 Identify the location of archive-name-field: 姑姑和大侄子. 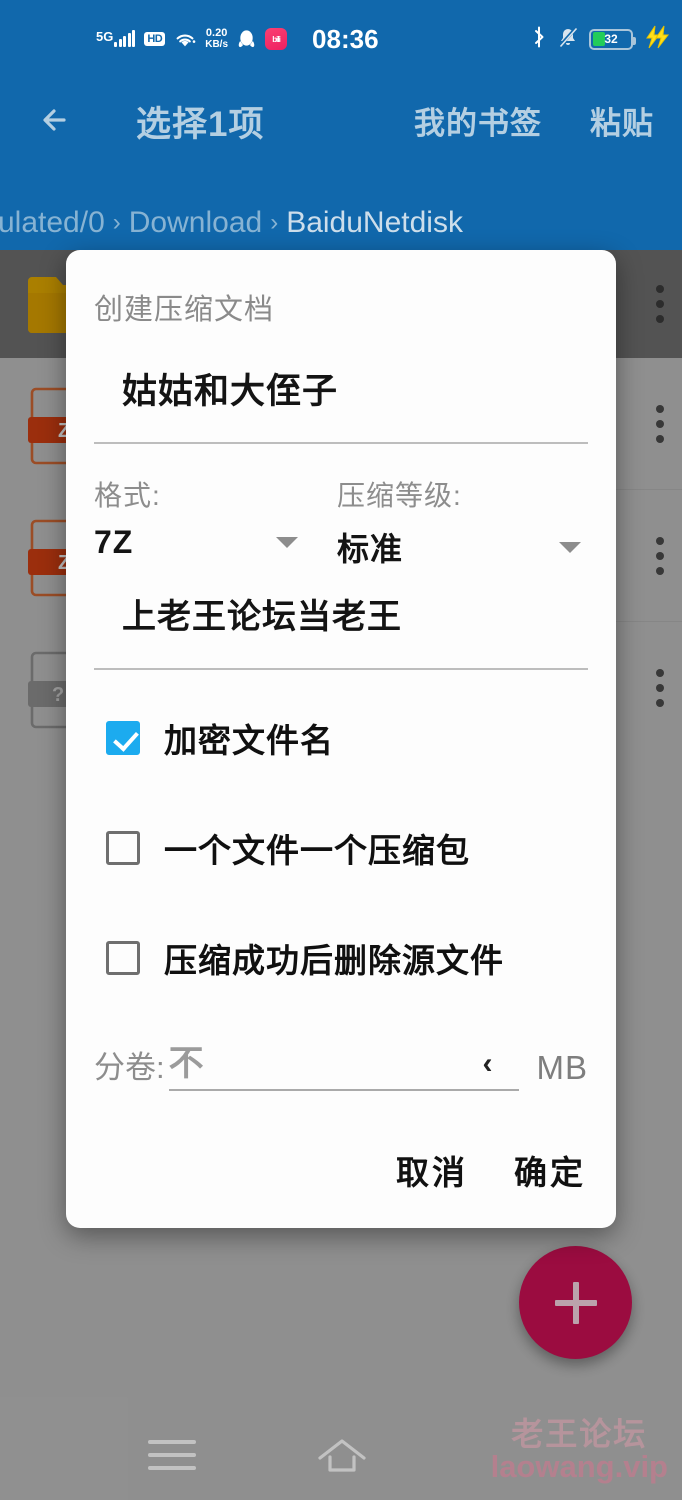
(341, 407).